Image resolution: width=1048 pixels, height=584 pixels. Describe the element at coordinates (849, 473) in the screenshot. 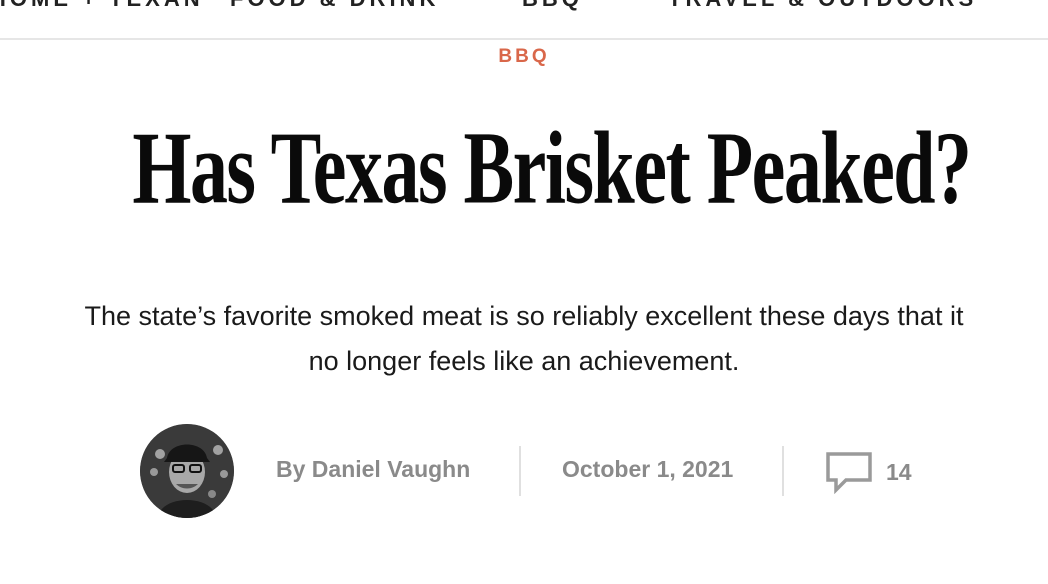

I see `speech-bubble-icon` at that location.